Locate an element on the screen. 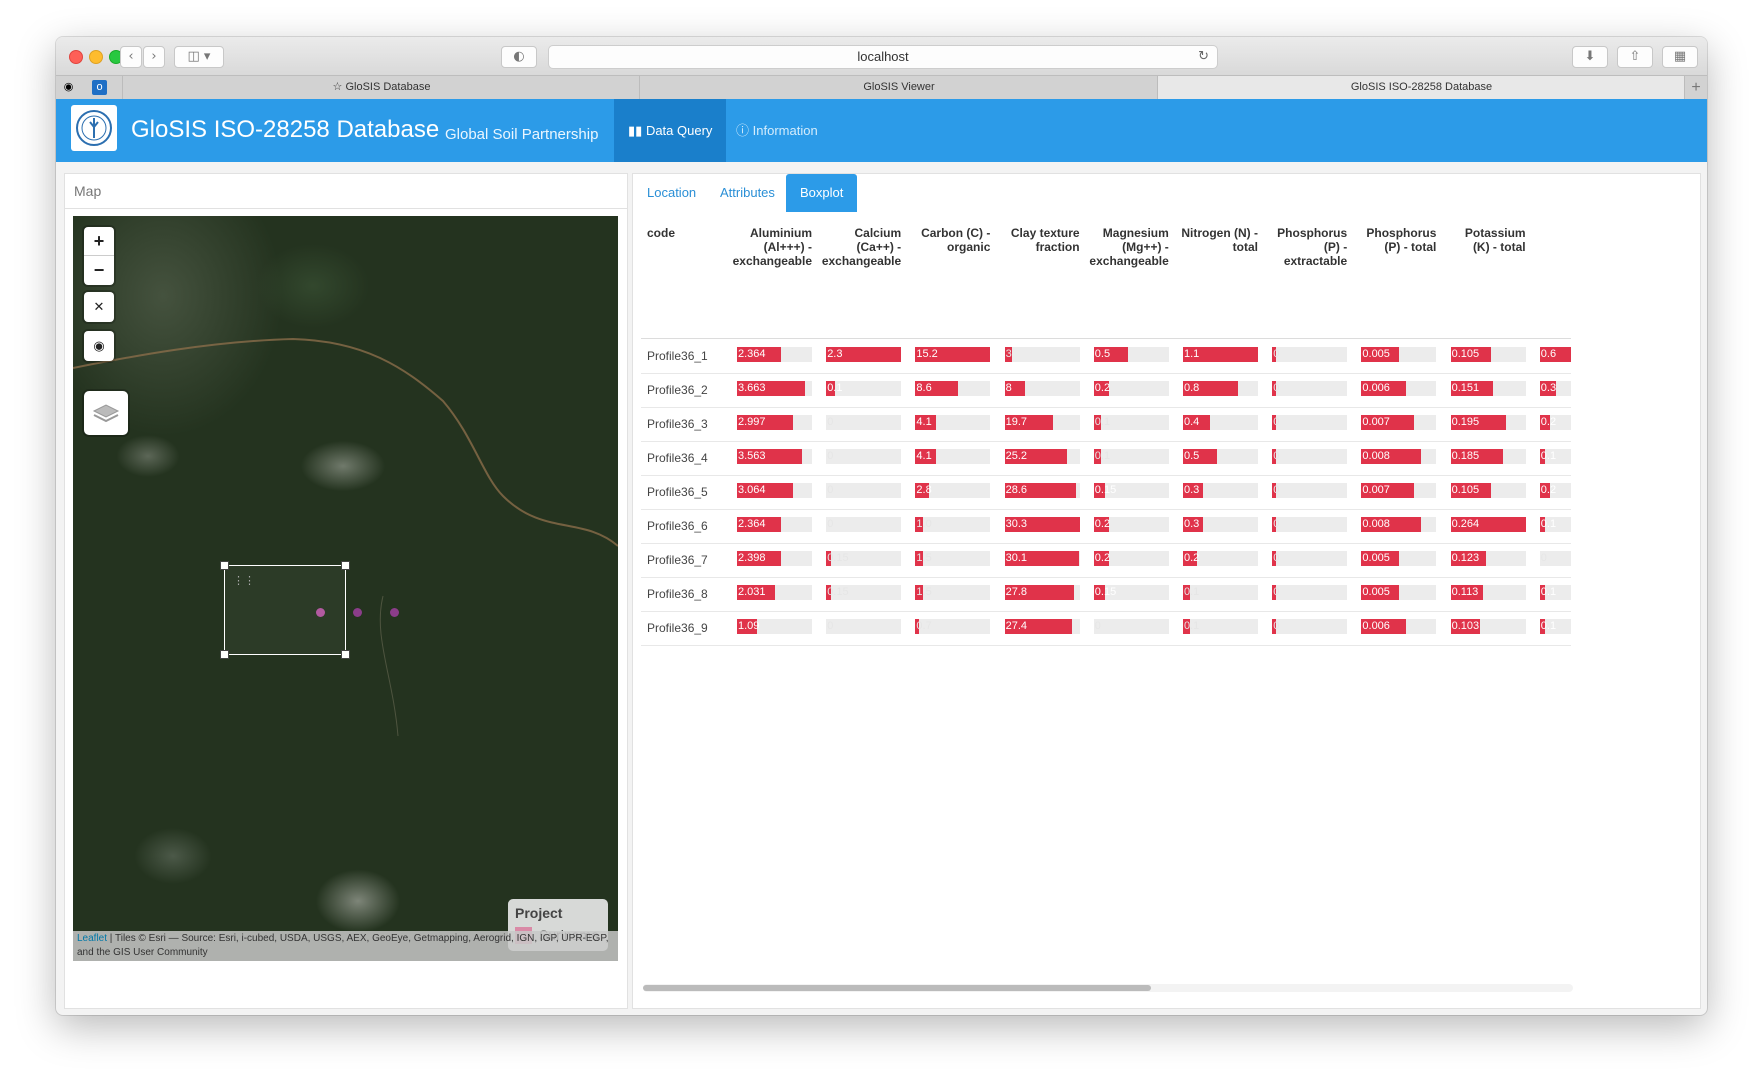  clear-selection-icon: ✕ is located at coordinates (99, 307).